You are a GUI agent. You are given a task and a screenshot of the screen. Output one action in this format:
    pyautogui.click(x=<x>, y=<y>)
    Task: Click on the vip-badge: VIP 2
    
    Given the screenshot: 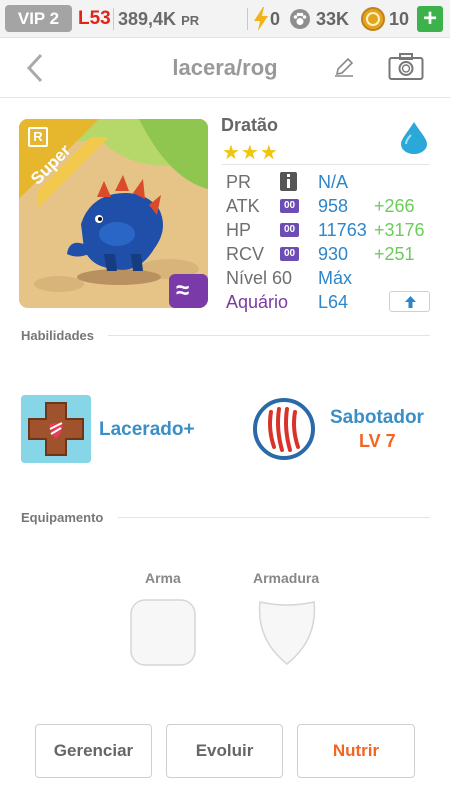 What is the action you would take?
    pyautogui.click(x=38, y=18)
    